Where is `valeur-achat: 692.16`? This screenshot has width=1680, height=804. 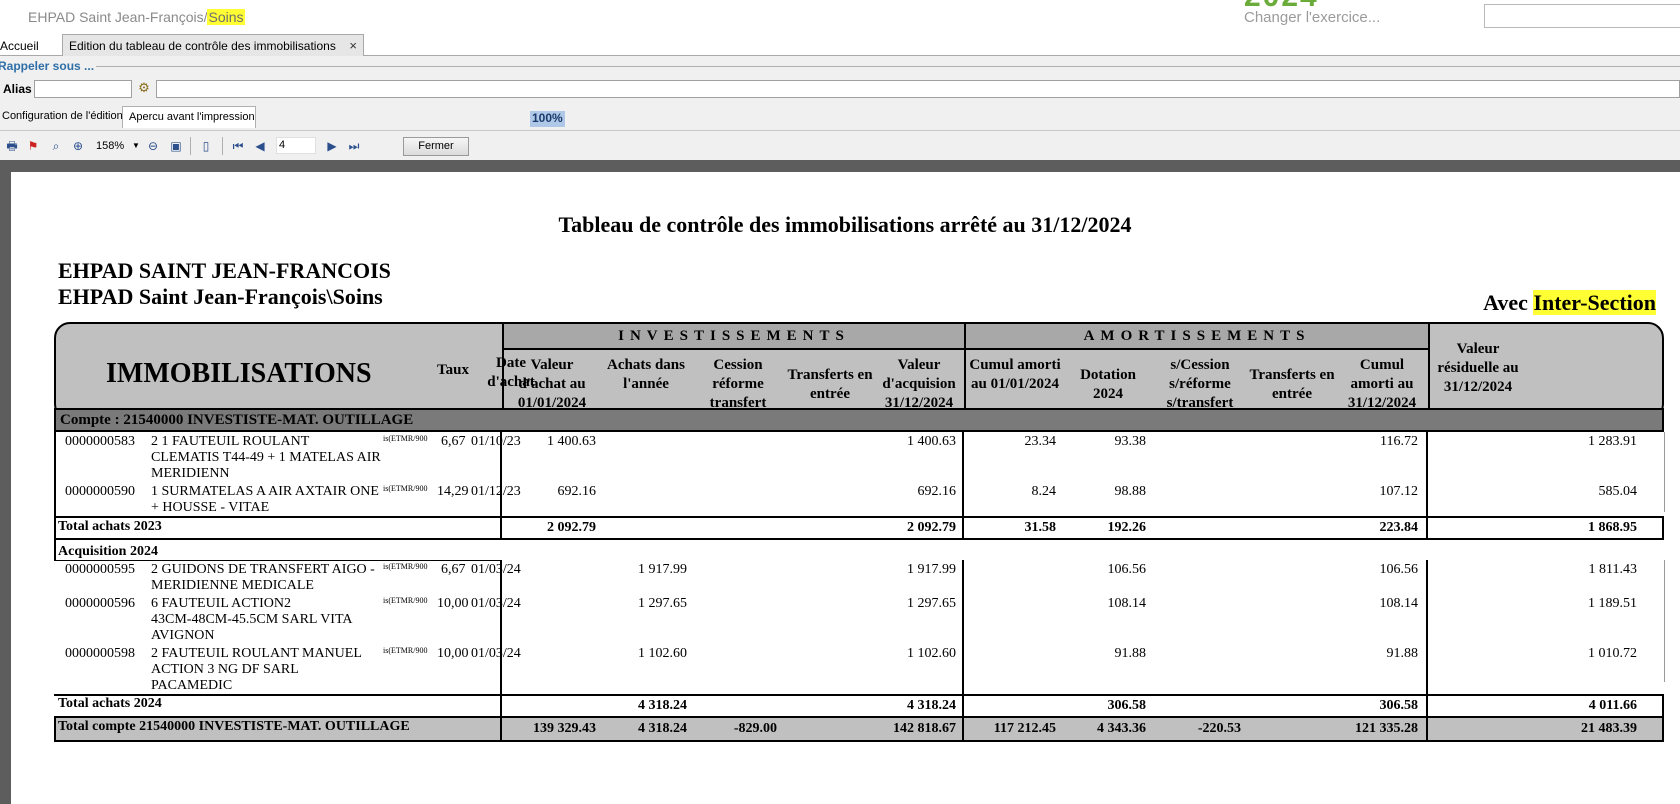
valeur-achat: 692.16 is located at coordinates (577, 491).